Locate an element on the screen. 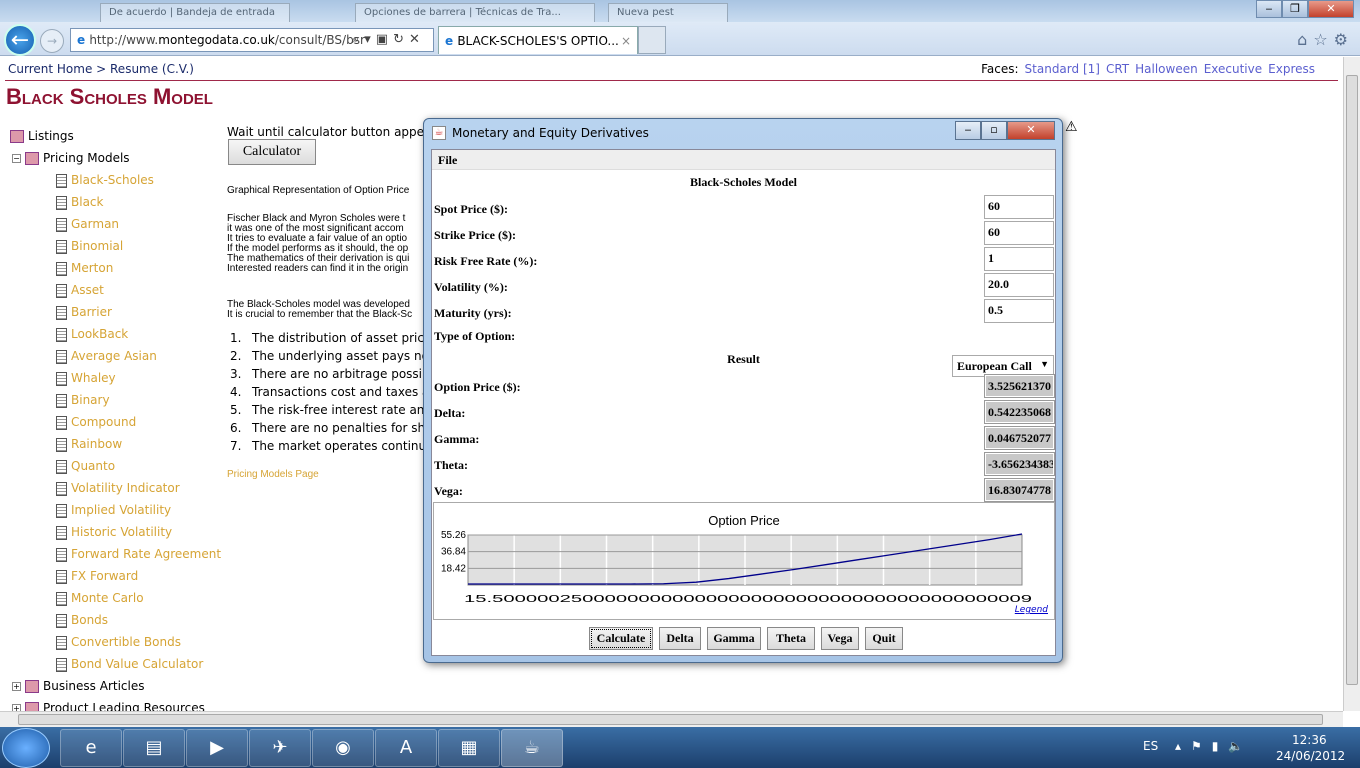  app-taskbar-icon: ✈ is located at coordinates (280, 748).